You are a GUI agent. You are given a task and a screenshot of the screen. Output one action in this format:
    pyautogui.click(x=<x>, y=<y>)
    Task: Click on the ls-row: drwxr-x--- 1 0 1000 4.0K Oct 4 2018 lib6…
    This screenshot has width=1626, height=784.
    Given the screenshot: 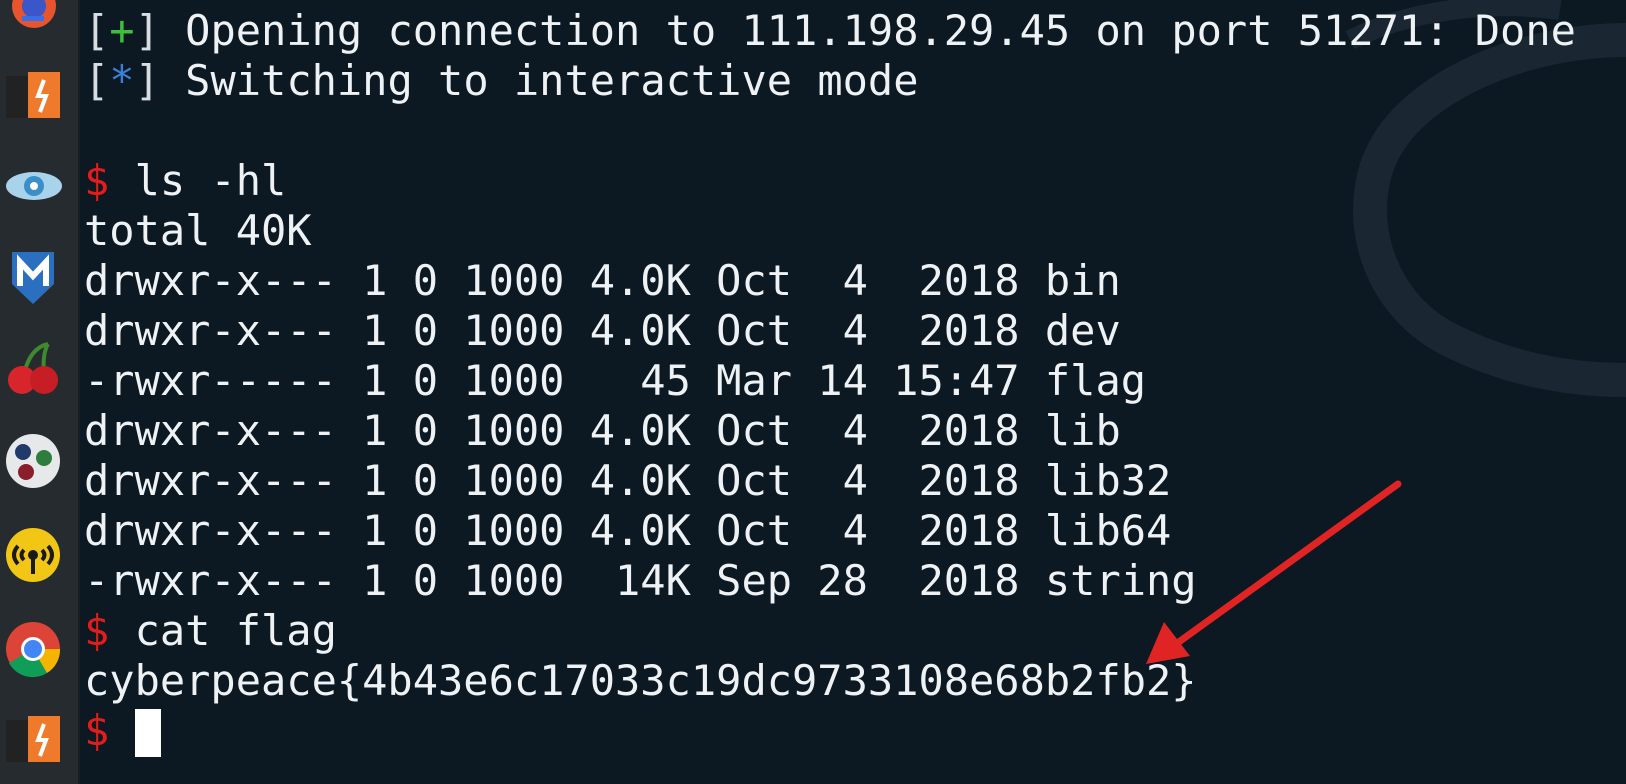 What is the action you would take?
    pyautogui.click(x=628, y=530)
    